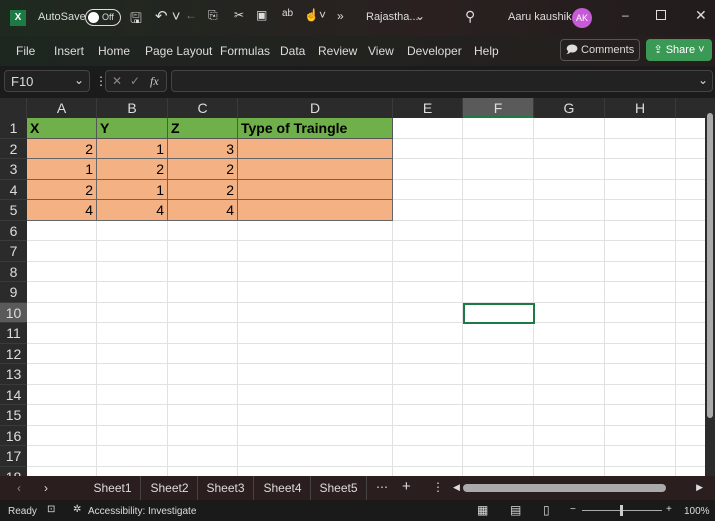  Describe the element at coordinates (13, 456) in the screenshot. I see `row-header-17: 17` at that location.